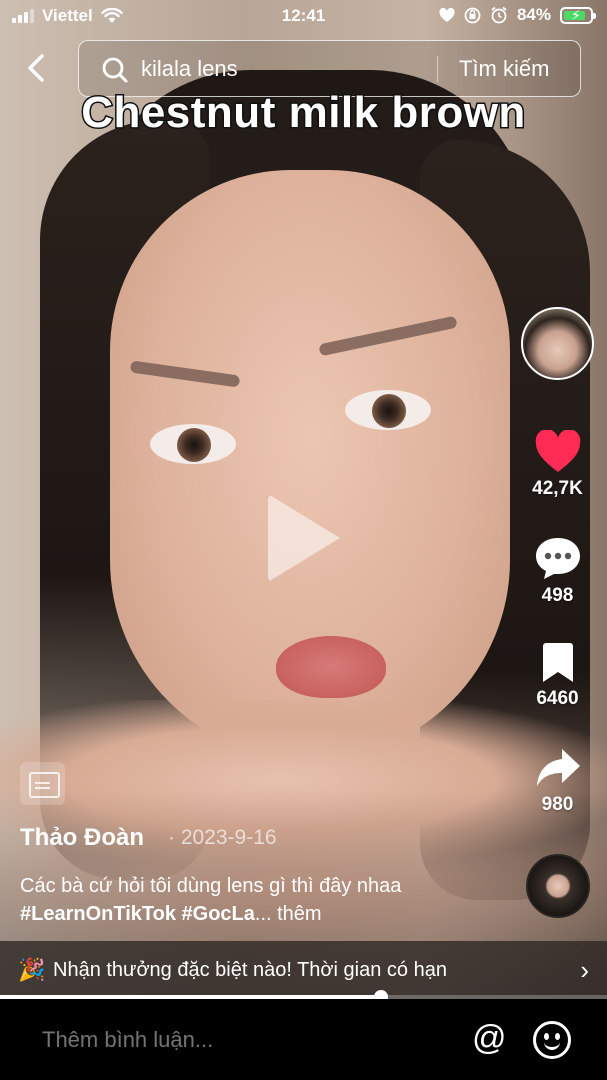 Image resolution: width=607 pixels, height=1080 pixels. Describe the element at coordinates (557, 343) in the screenshot. I see `creator-avatar` at that location.